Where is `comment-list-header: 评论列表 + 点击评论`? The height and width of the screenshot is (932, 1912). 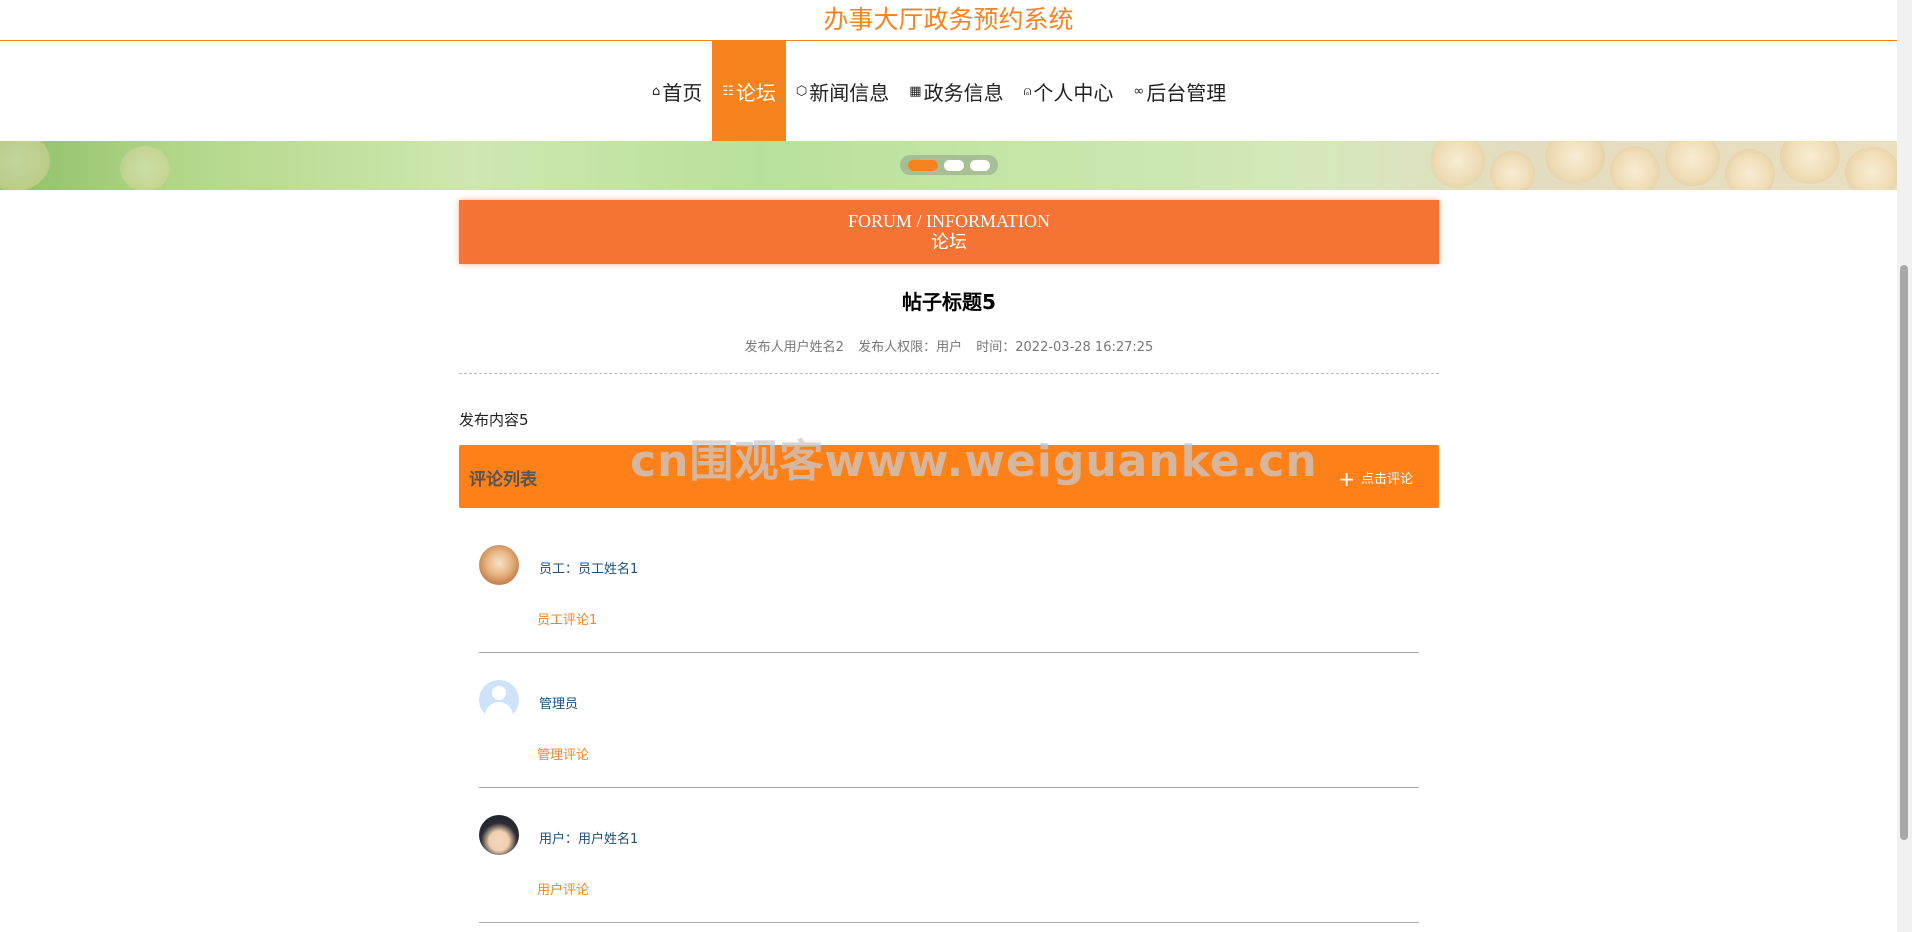
comment-list-header: 评论列表 + 点击评论 is located at coordinates (949, 476).